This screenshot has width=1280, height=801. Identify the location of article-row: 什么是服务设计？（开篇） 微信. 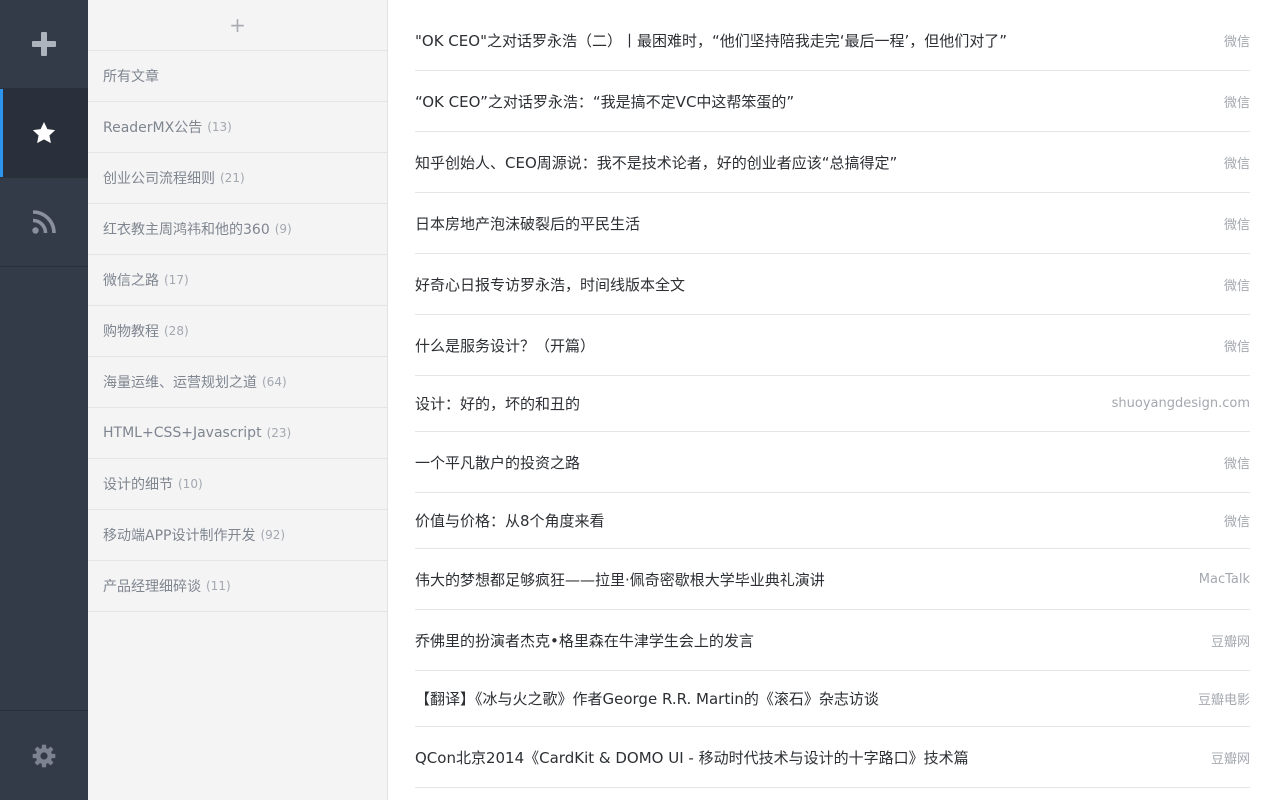
(832, 345).